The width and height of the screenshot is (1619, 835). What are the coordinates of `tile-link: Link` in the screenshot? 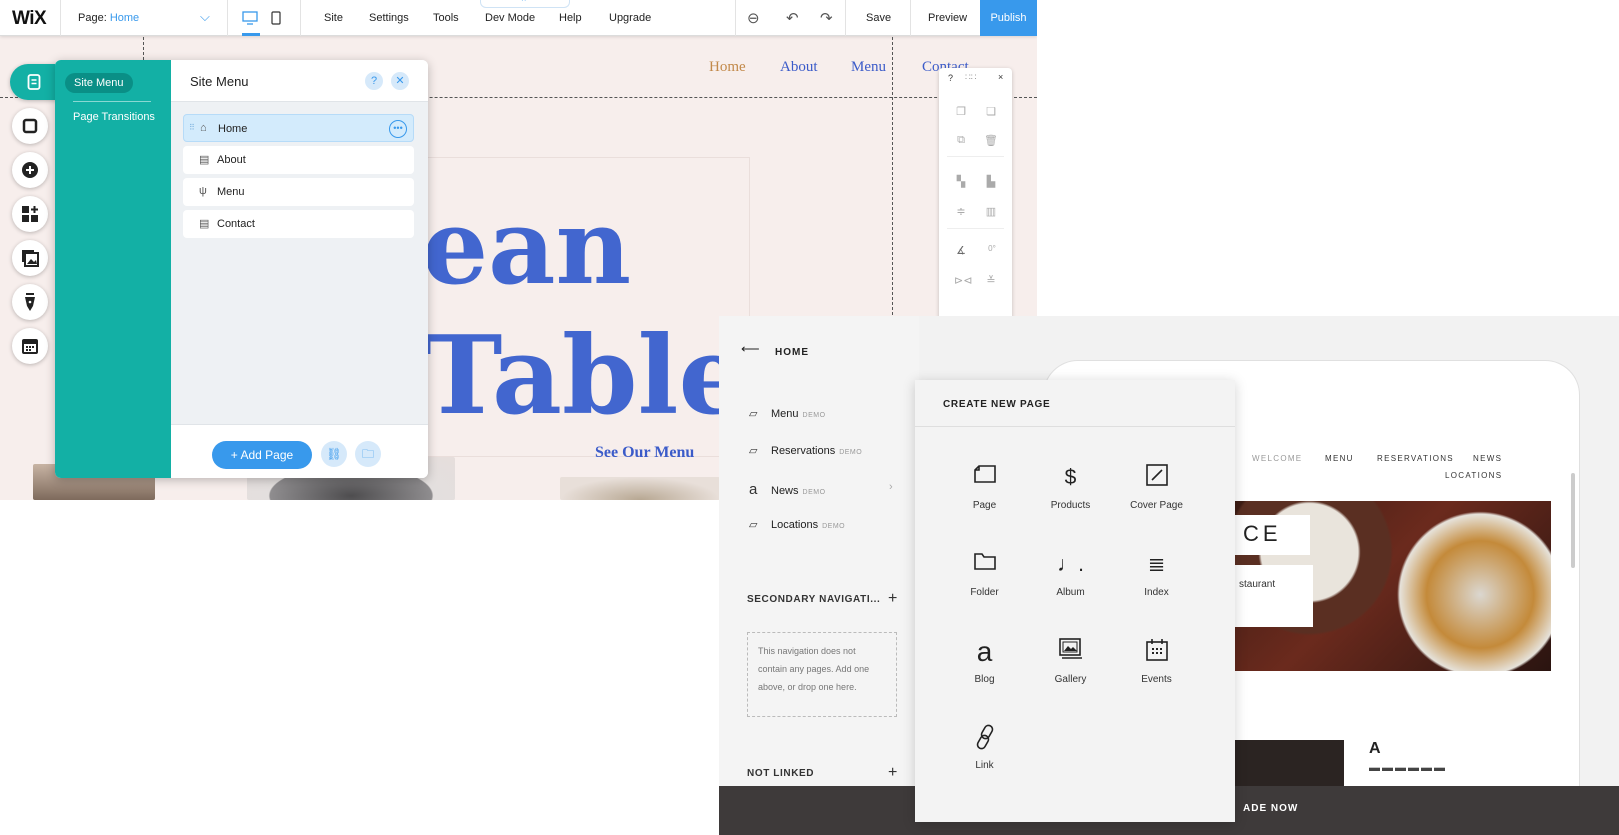 It's located at (984, 747).